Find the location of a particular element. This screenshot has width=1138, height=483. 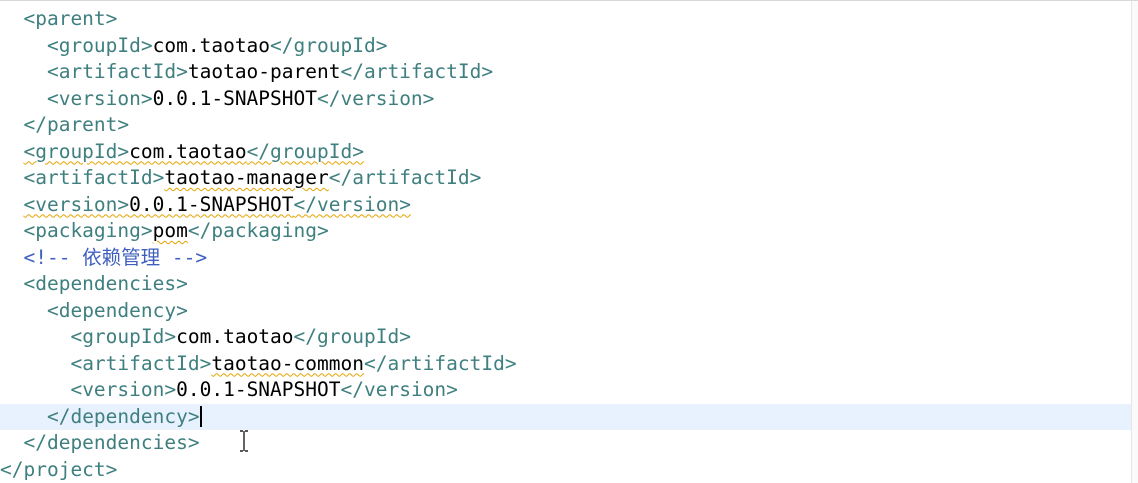

code-line: </parent> is located at coordinates (566, 125).